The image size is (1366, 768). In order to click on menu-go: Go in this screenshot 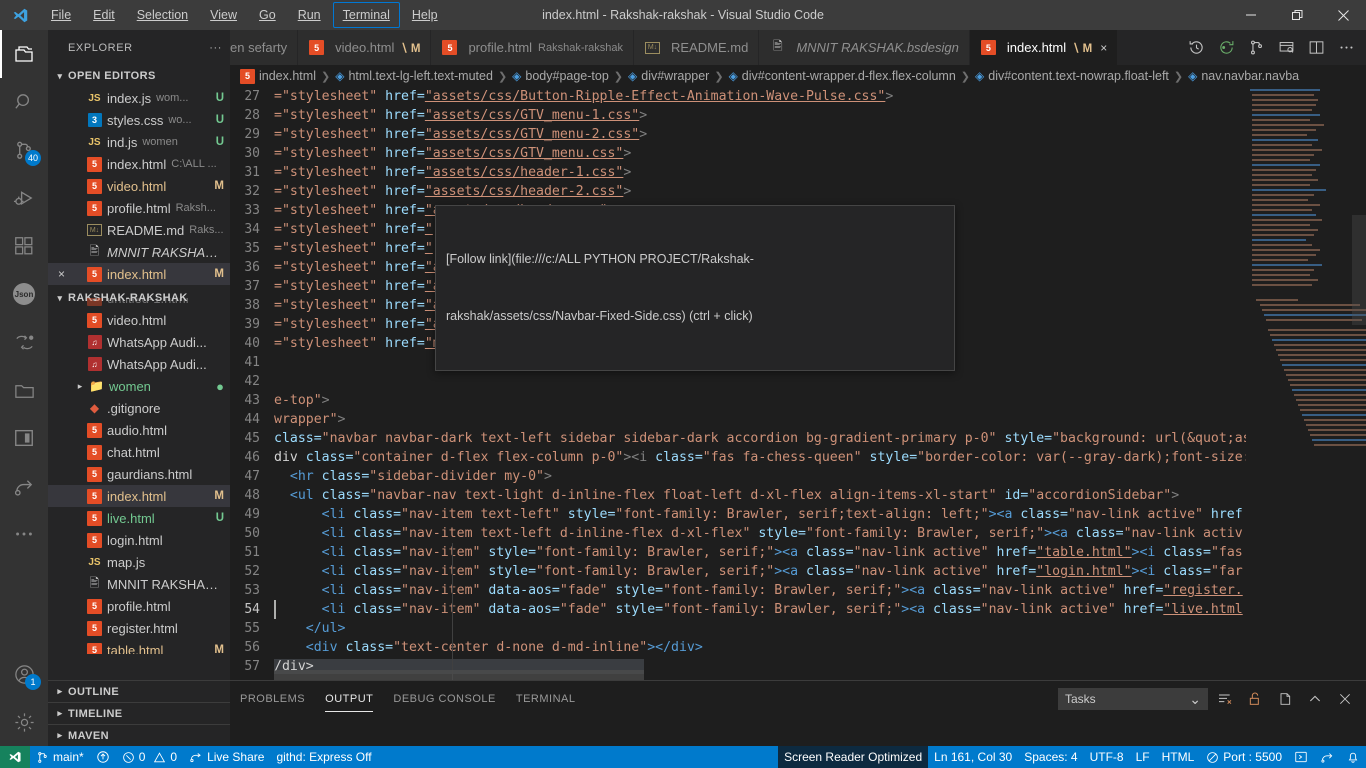, I will do `click(267, 15)`.